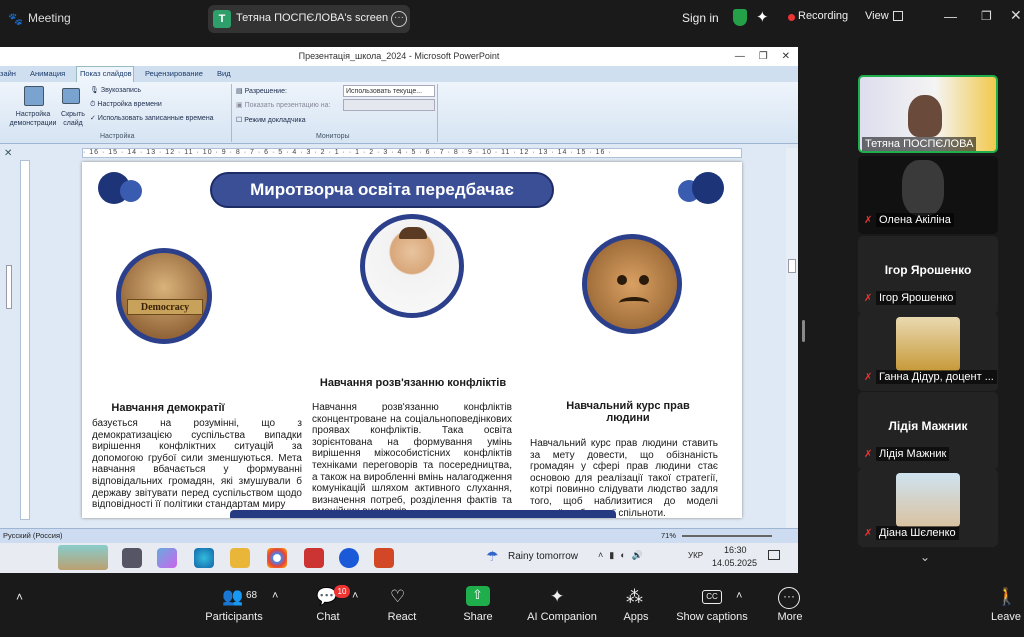  What do you see at coordinates (792, 338) in the screenshot?
I see `vertical-scrollbar` at bounding box center [792, 338].